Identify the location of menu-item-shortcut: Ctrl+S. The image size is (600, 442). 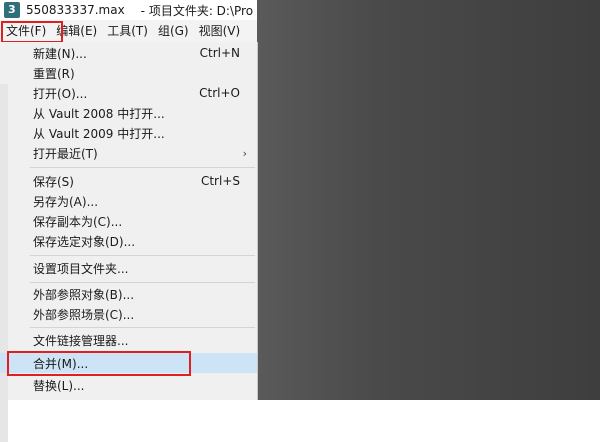
(220, 181).